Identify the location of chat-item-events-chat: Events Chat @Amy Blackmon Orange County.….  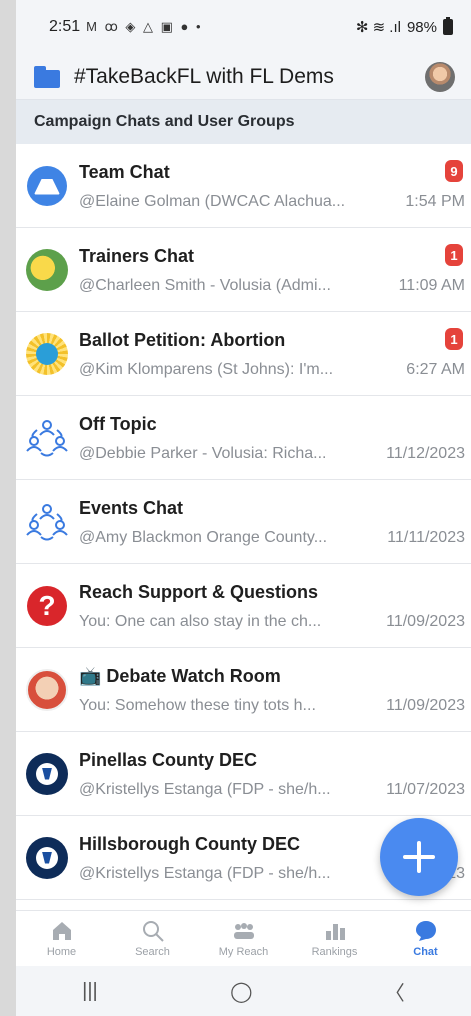
(243, 522).